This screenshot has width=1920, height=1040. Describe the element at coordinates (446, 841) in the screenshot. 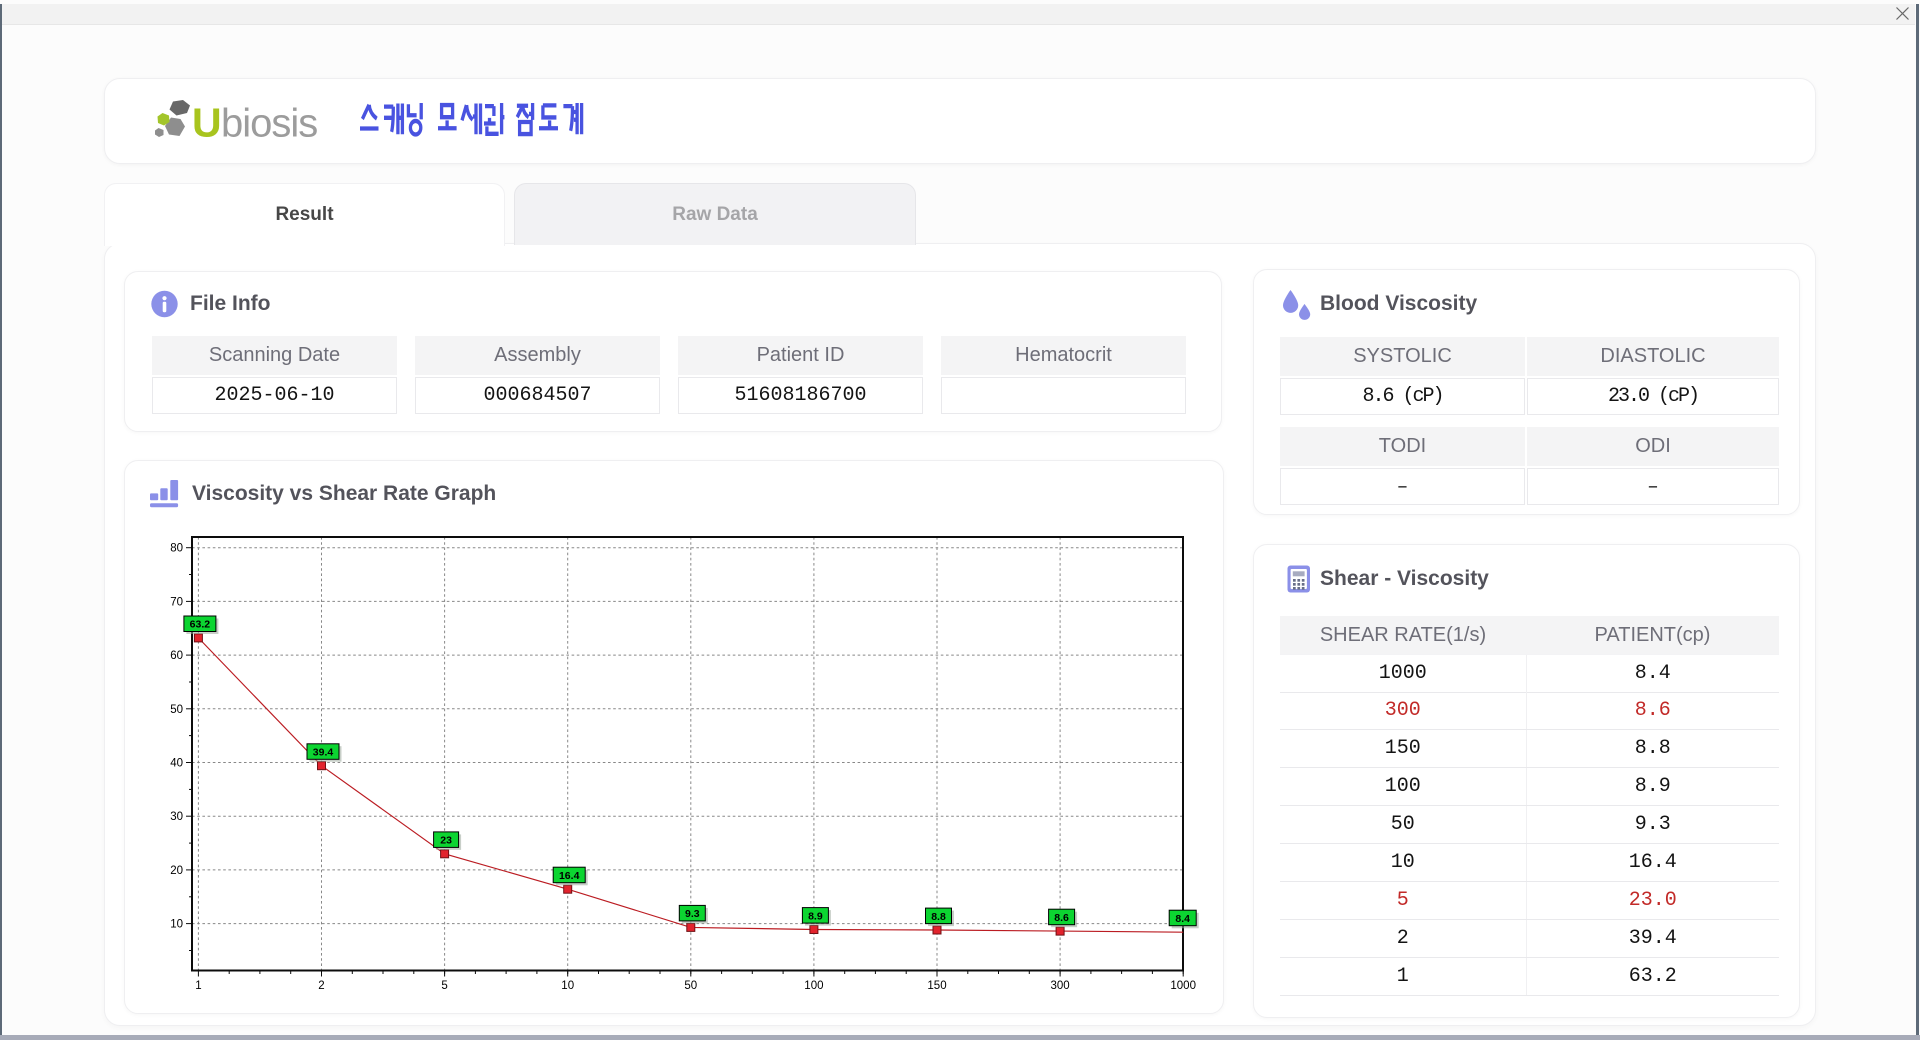

I see `svg-text: 23` at that location.